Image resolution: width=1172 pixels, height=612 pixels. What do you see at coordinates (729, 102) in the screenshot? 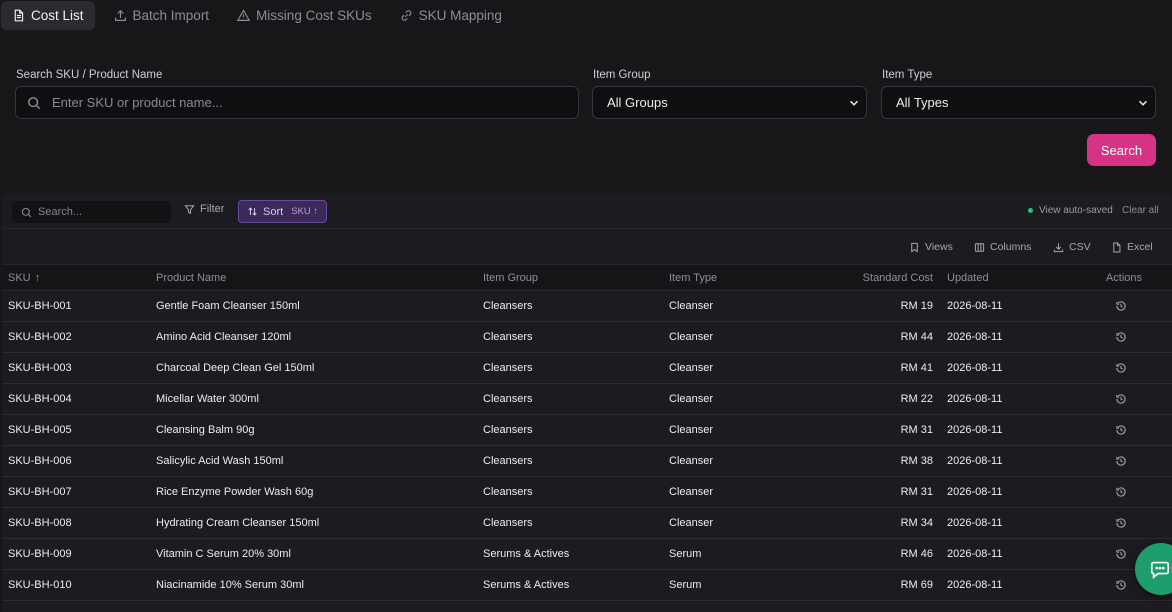
I see `item-group-select: All Groups` at bounding box center [729, 102].